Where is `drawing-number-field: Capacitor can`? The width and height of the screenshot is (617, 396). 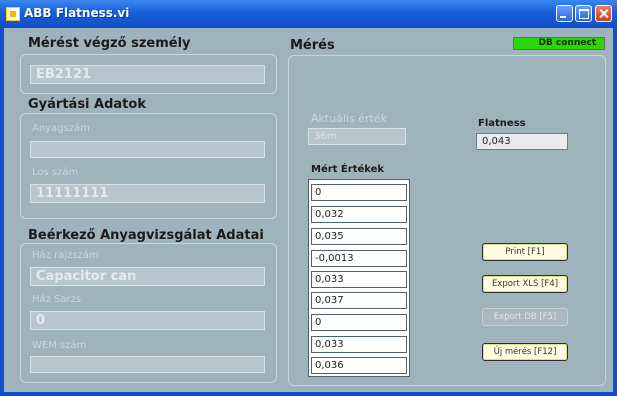
drawing-number-field: Capacitor can is located at coordinates (147, 276).